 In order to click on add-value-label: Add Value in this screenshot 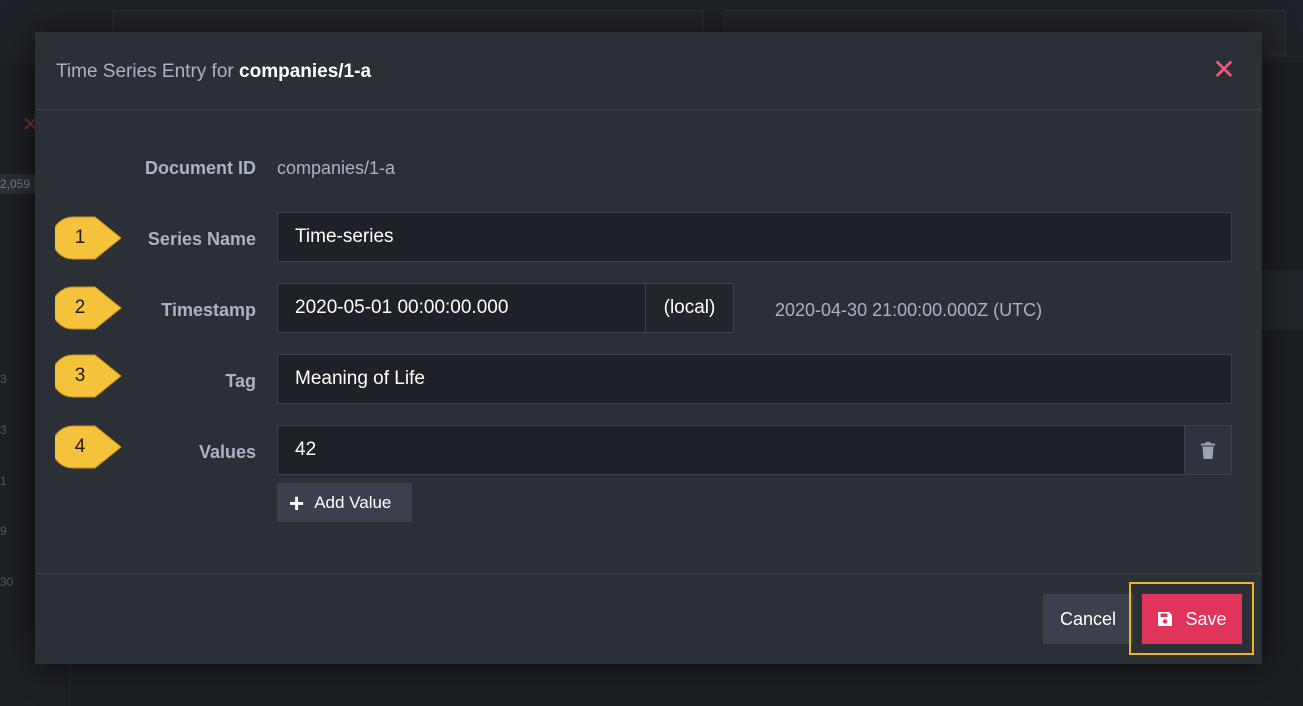, I will do `click(353, 502)`.